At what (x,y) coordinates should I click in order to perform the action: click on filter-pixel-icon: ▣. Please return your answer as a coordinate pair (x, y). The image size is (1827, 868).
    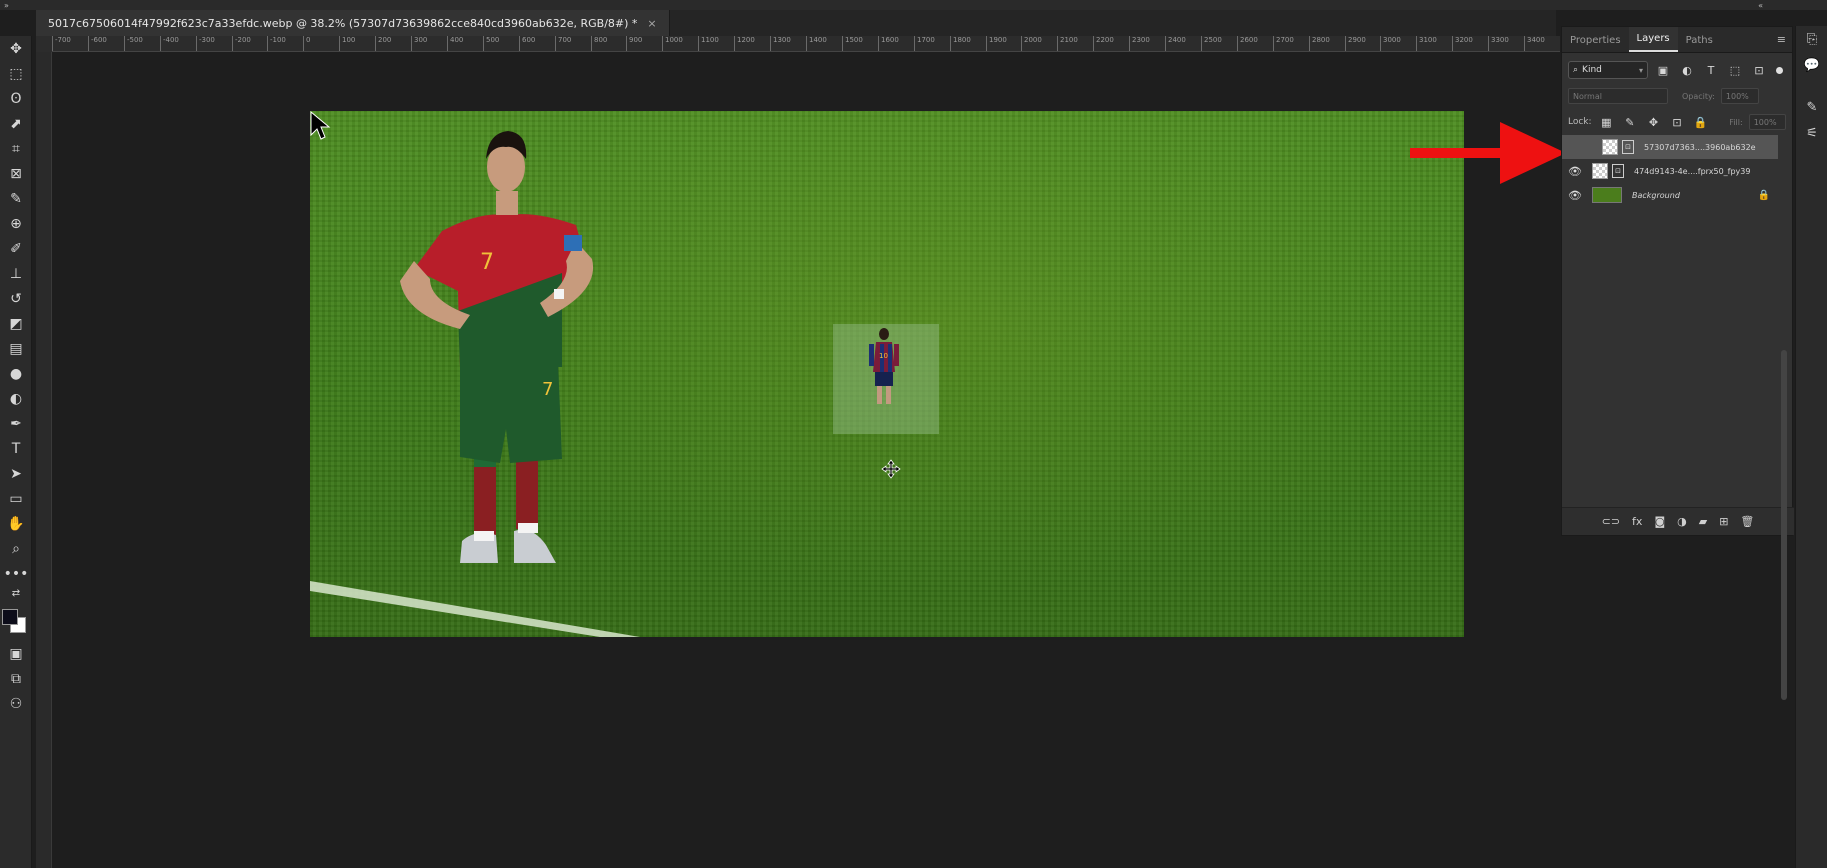
    Looking at the image, I should click on (1663, 70).